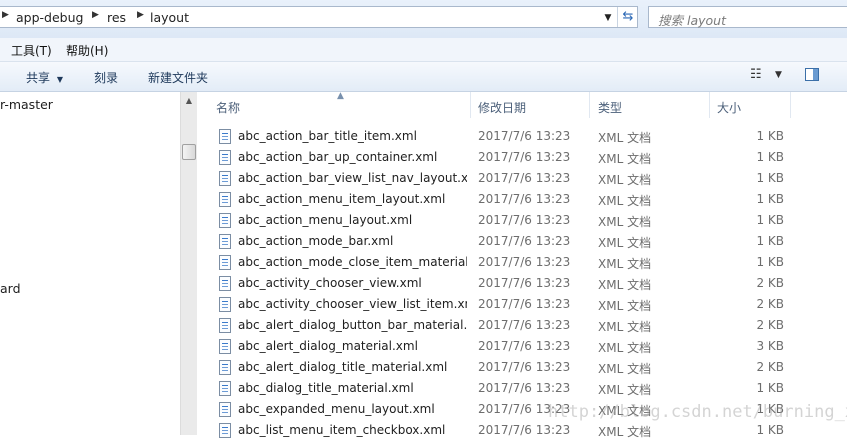 This screenshot has height=441, width=847. I want to click on refresh-icon: ⇆, so click(627, 17).